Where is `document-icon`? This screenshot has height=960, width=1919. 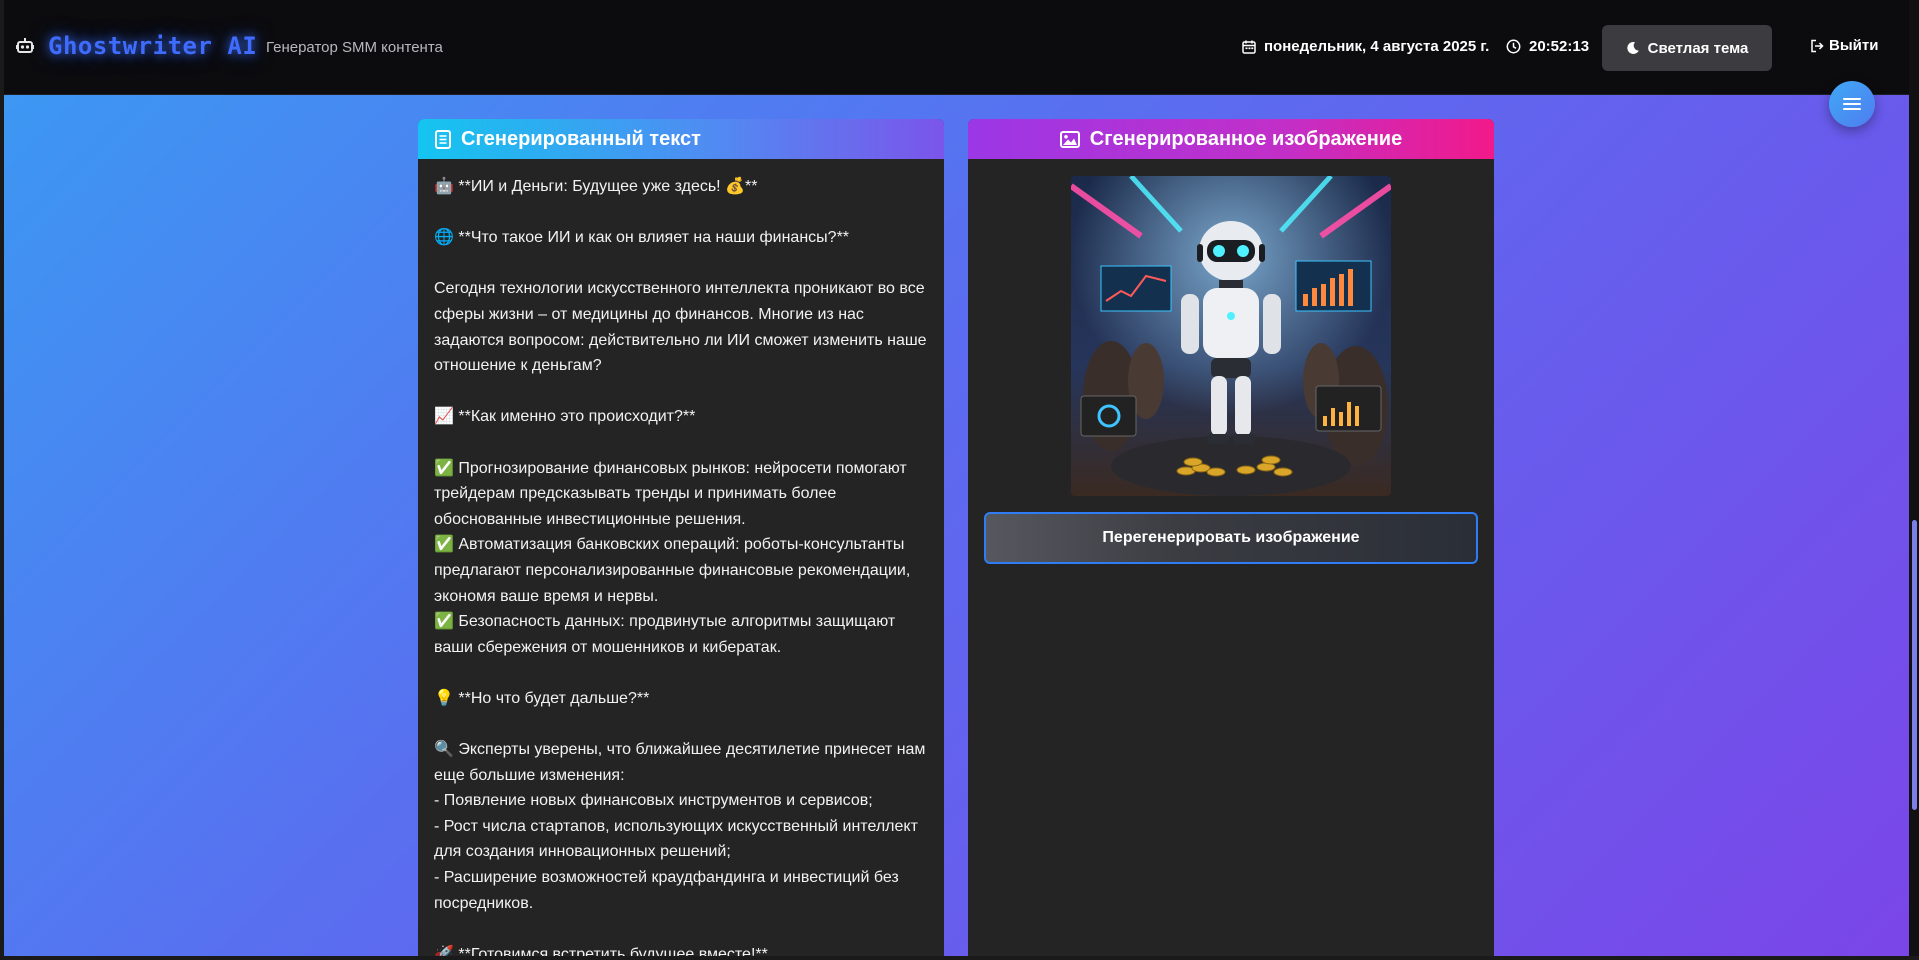 document-icon is located at coordinates (443, 139).